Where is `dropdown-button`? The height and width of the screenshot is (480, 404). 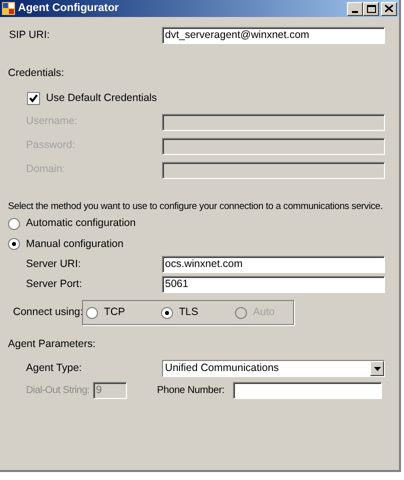
dropdown-button is located at coordinates (377, 368).